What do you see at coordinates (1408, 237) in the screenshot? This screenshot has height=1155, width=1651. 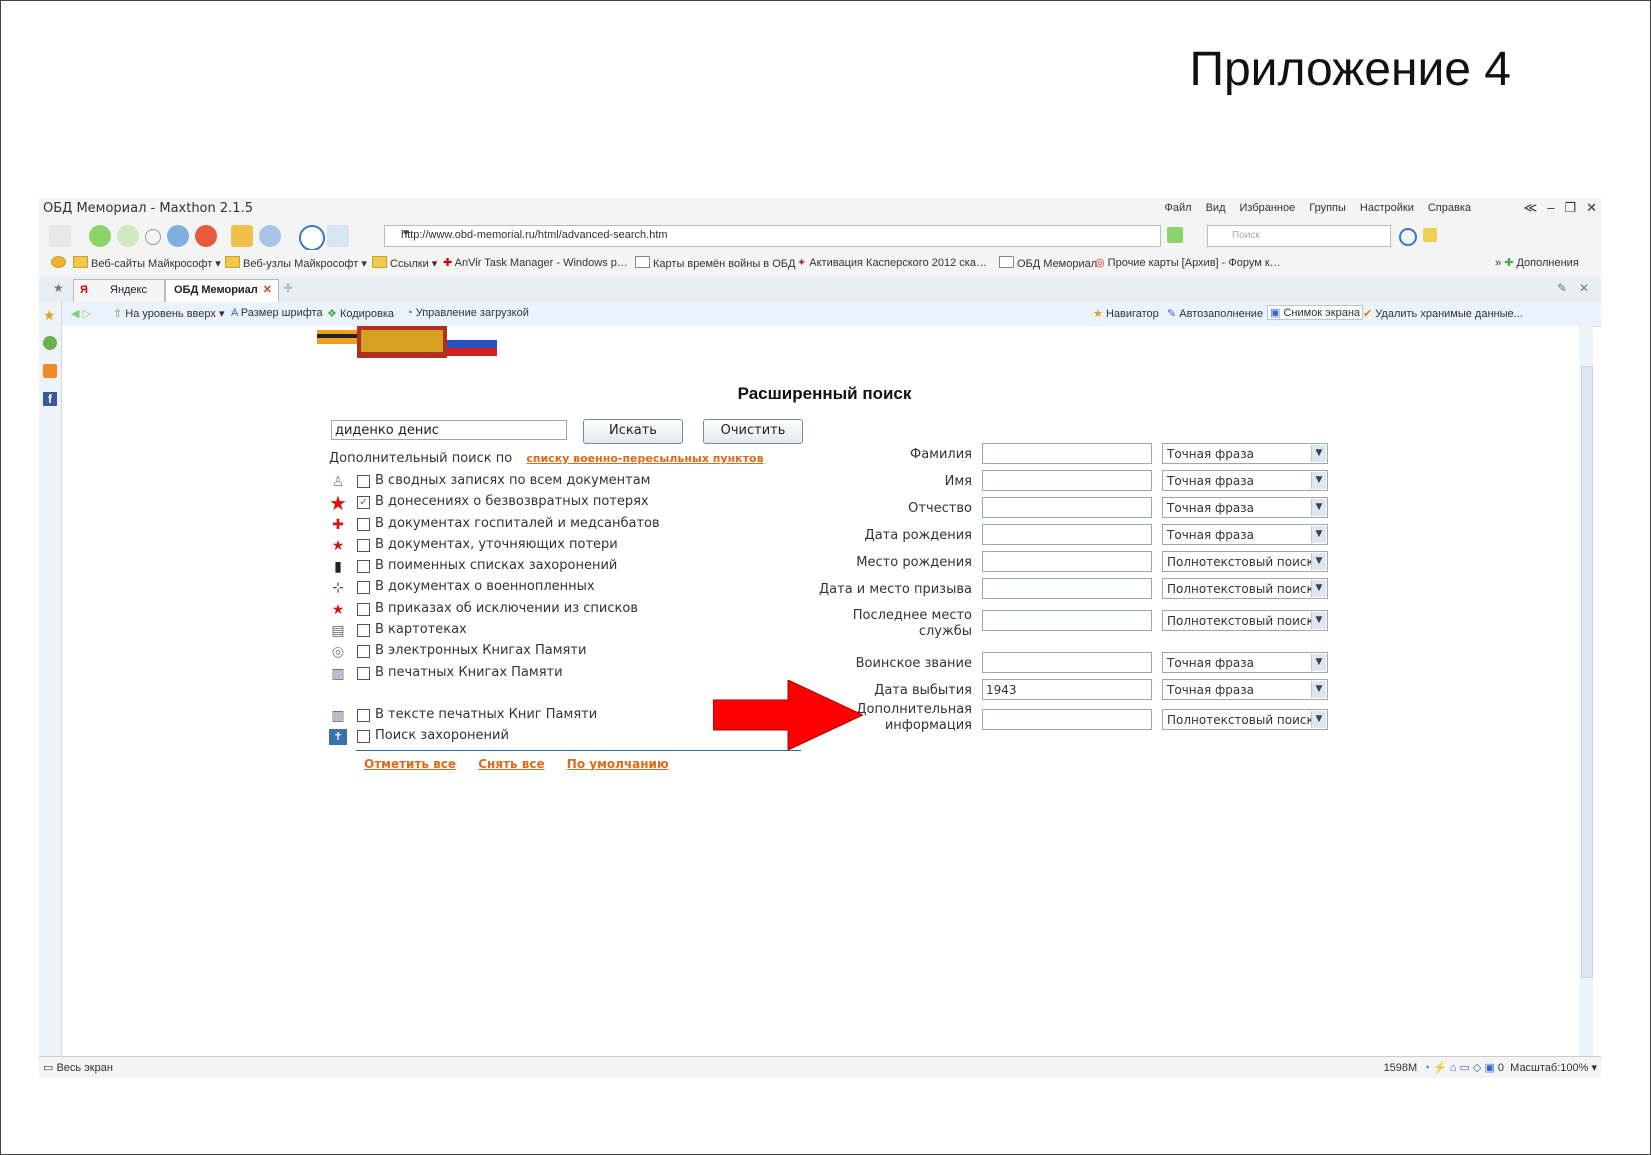 I see `search-icon` at bounding box center [1408, 237].